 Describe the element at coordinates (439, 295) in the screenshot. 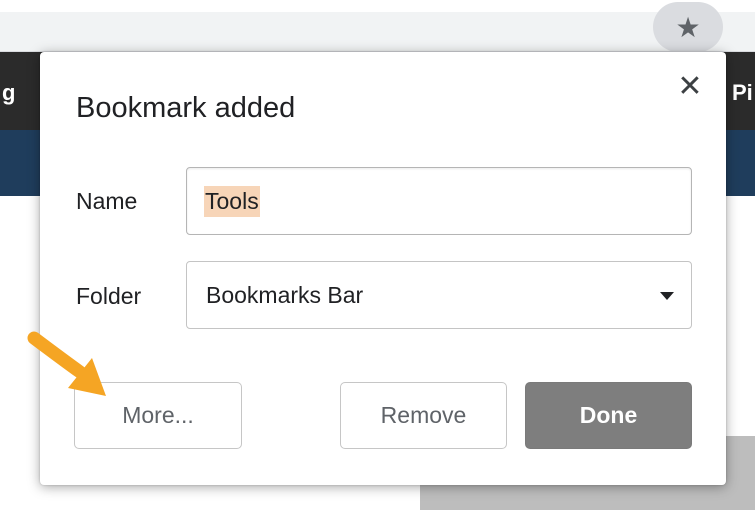

I see `folder-select: Bookmarks Bar` at that location.